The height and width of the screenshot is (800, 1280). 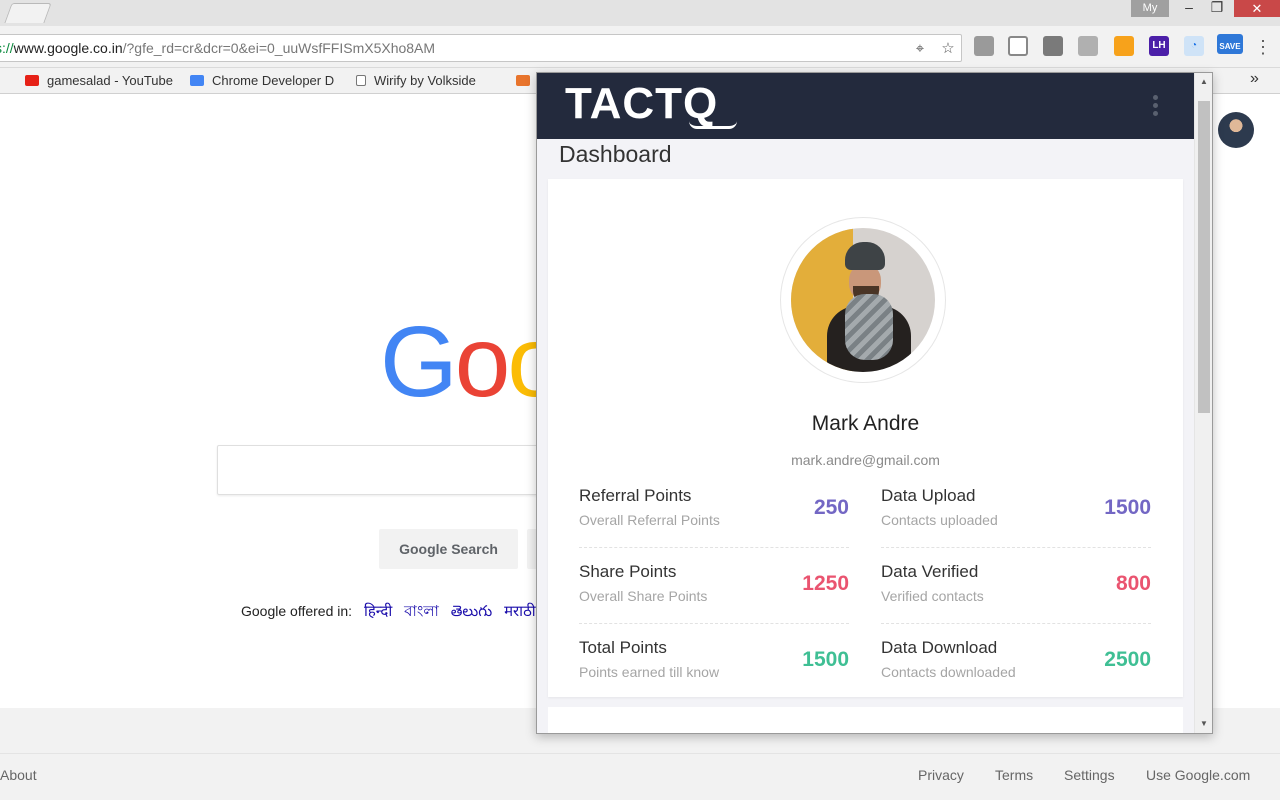 I want to click on layout-extension-icon, so click(x=1018, y=46).